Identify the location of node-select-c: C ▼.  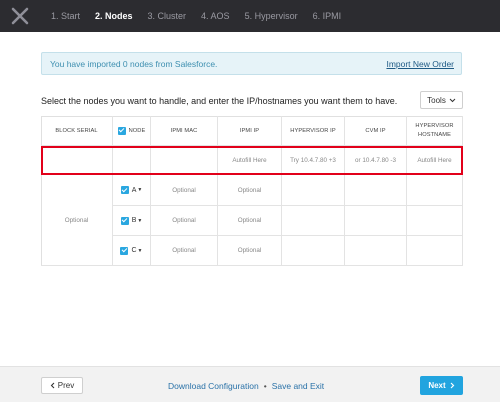
(132, 251).